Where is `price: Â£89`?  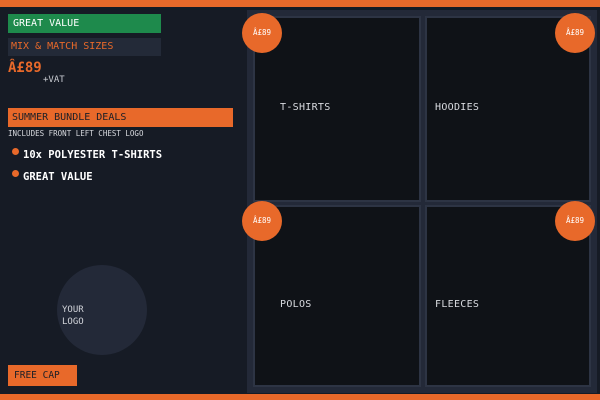
price: Â£89 is located at coordinates (25, 68).